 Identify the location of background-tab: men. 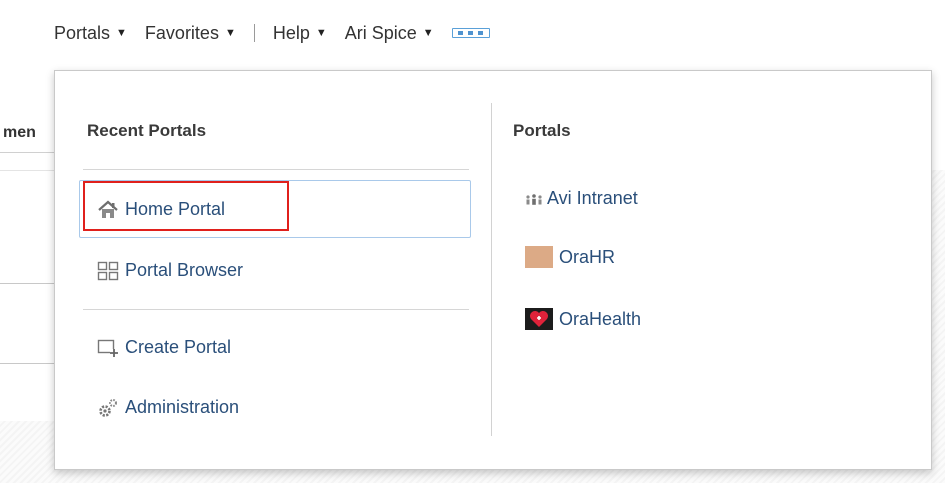
(30, 131).